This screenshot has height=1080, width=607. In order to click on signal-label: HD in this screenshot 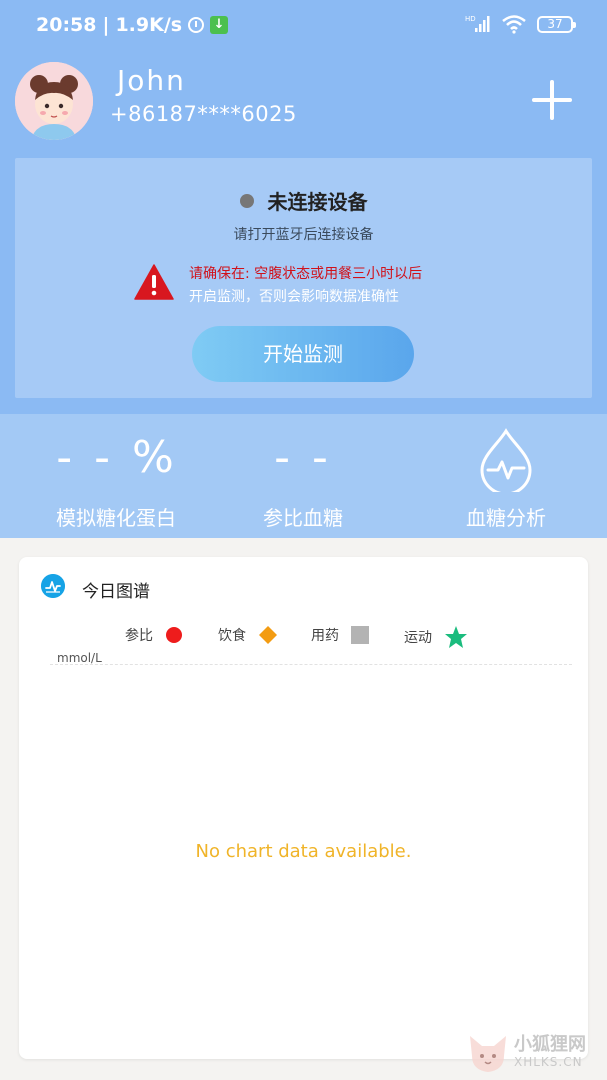, I will do `click(470, 19)`.